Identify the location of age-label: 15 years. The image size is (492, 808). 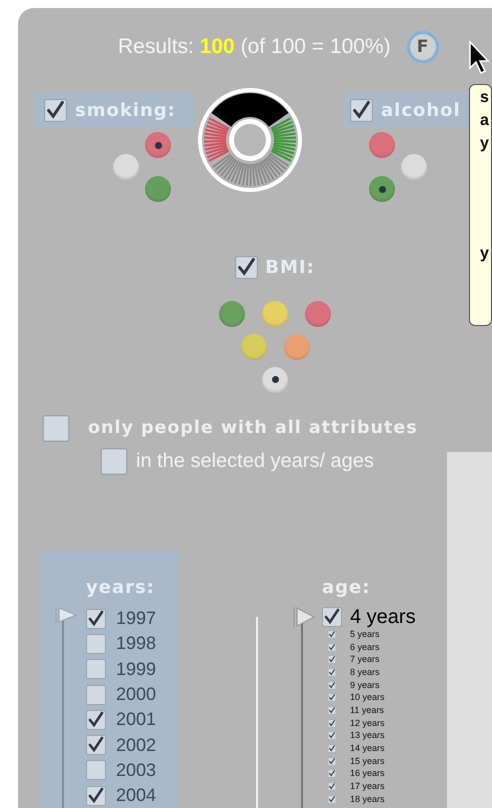
(367, 761).